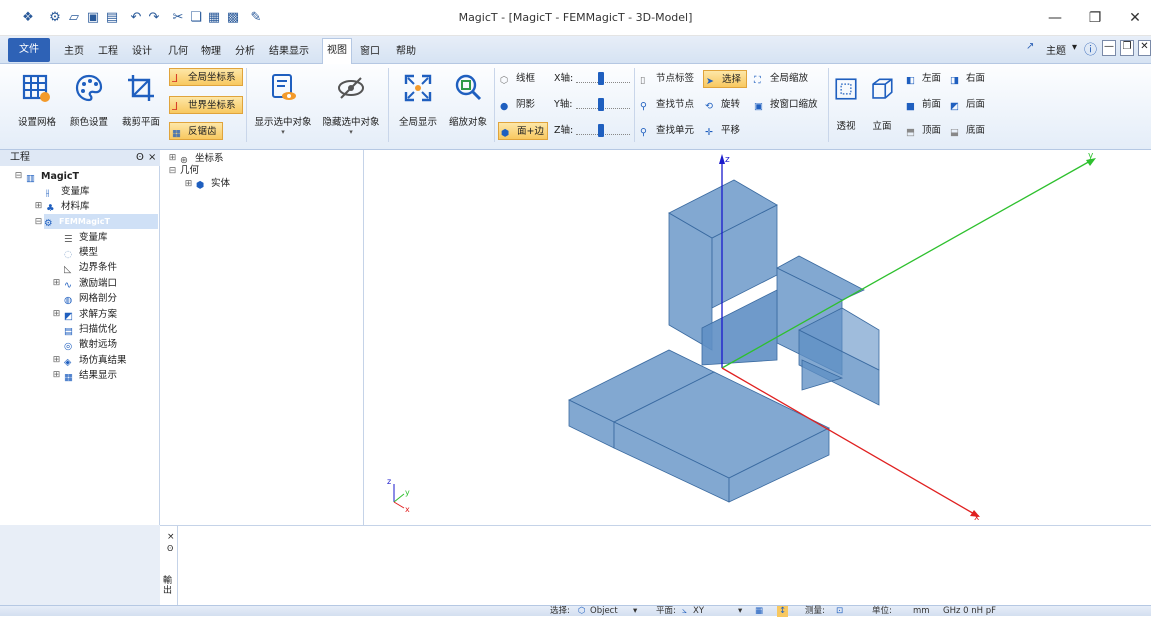  What do you see at coordinates (90, 375) in the screenshot?
I see `tree-child-result-display: ▦ 结果显示` at bounding box center [90, 375].